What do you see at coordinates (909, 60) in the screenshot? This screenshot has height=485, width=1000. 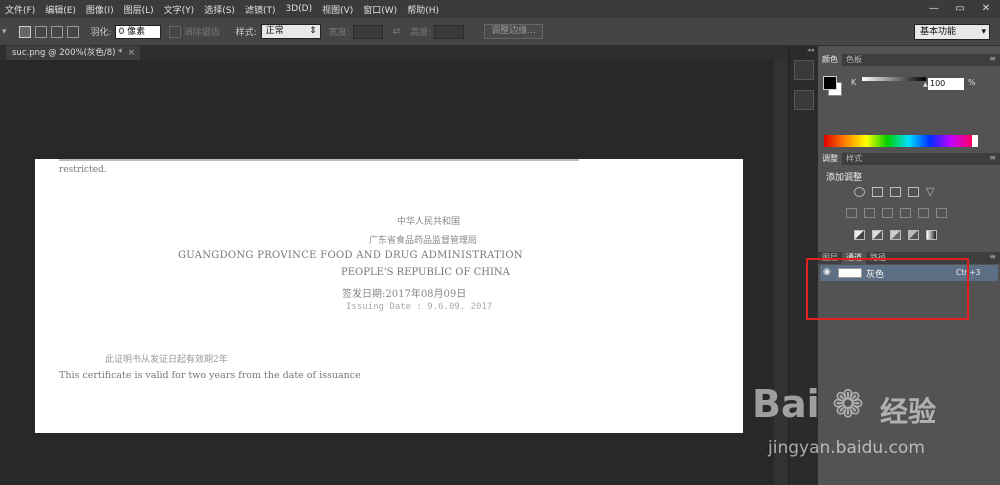 I see `color-panel-header: 颜色 色板 ≡` at bounding box center [909, 60].